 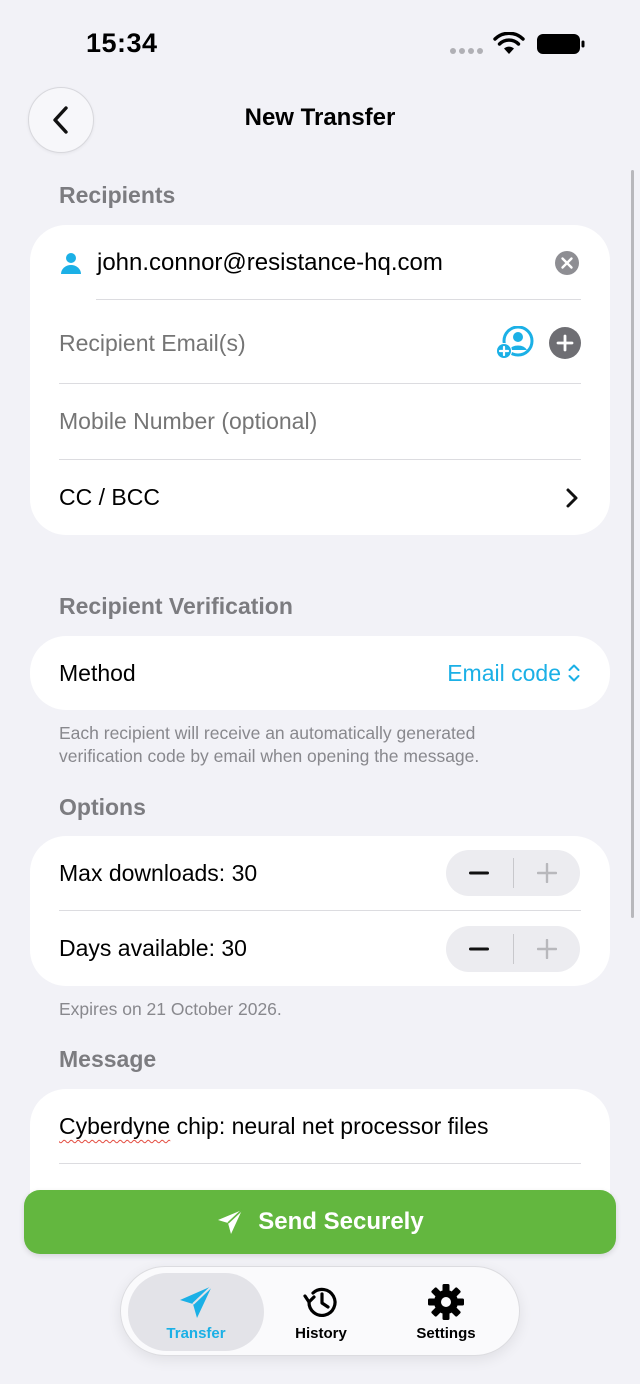 What do you see at coordinates (320, 911) in the screenshot?
I see `options-card: Max downloads: 30 Days available: 30` at bounding box center [320, 911].